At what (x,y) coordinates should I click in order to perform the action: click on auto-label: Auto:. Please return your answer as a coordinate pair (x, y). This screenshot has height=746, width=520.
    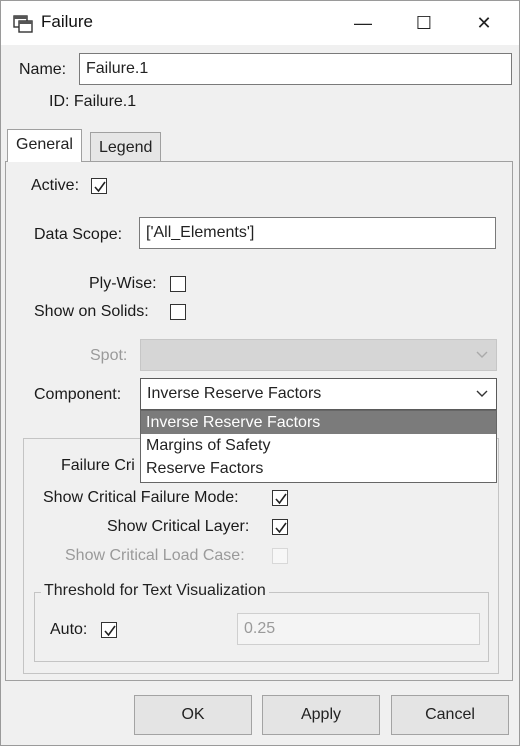
    Looking at the image, I should click on (69, 629).